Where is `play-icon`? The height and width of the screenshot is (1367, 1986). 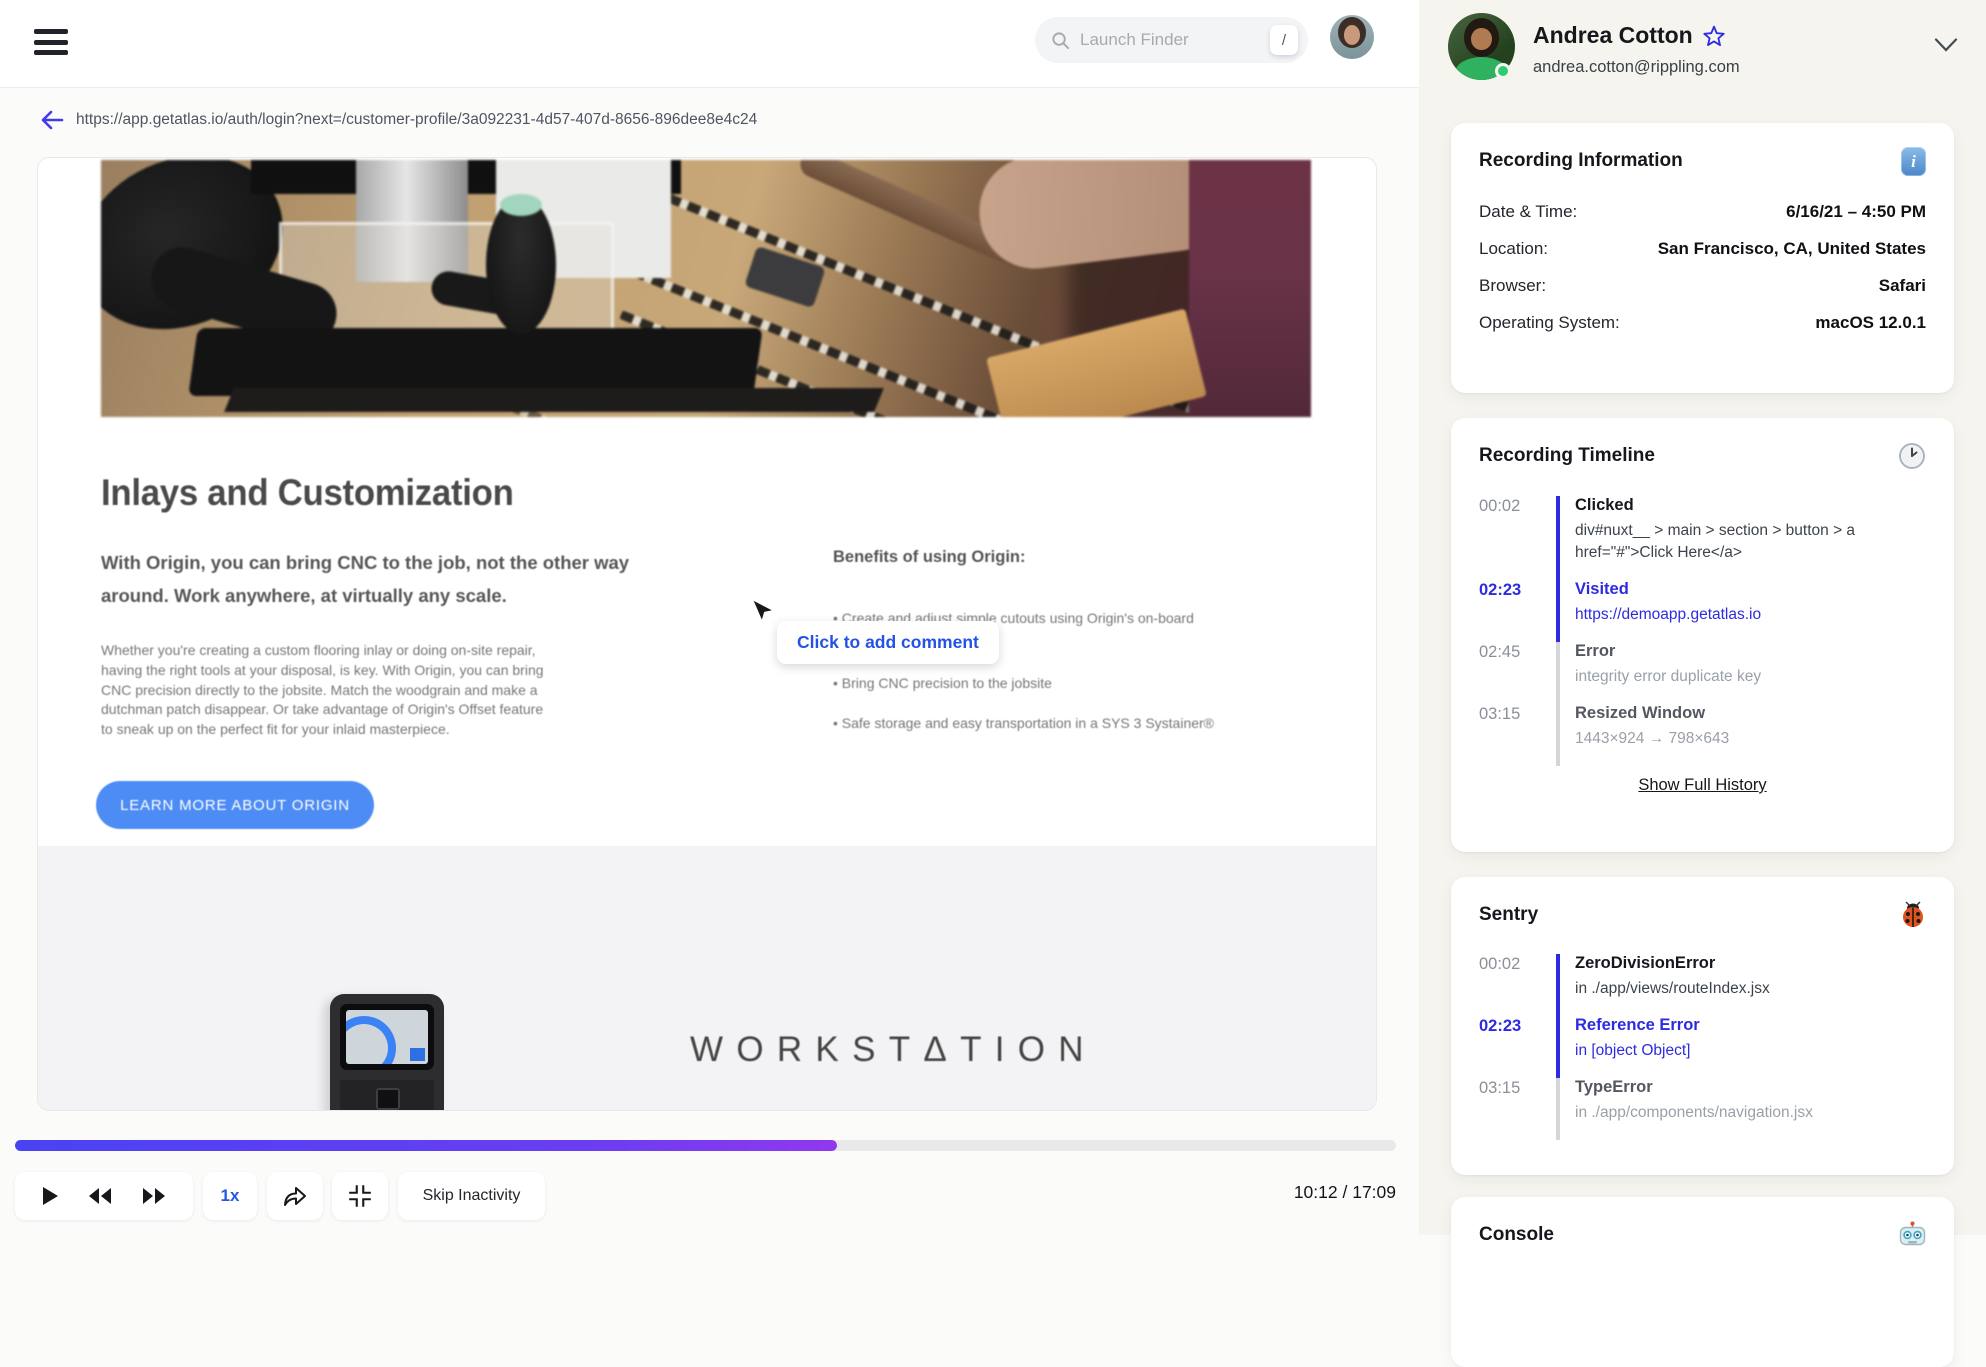 play-icon is located at coordinates (50, 1196).